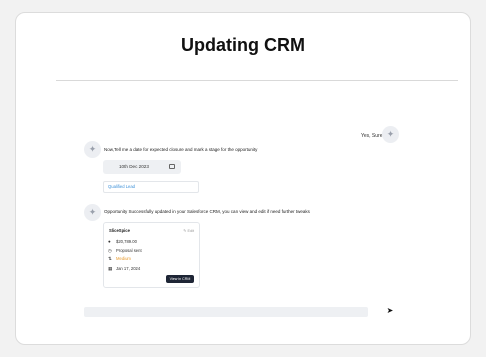 This screenshot has width=486, height=357. I want to click on user-message: Yes, Sure, so click(372, 136).